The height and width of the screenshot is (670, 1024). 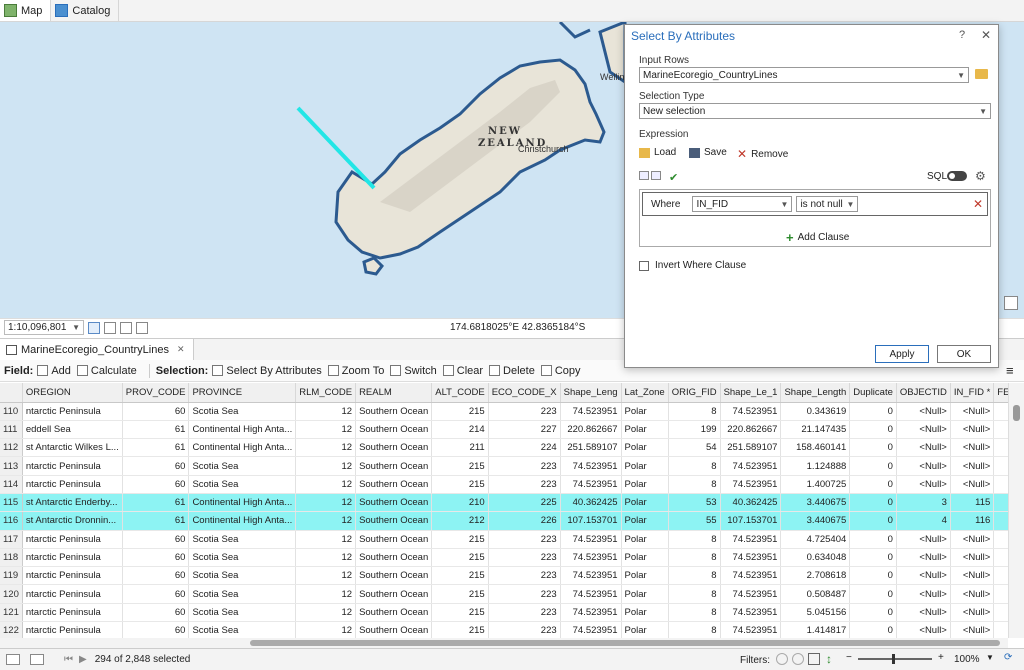 What do you see at coordinates (815, 111) in the screenshot?
I see `selection-type-dropdown: New selection ▼` at bounding box center [815, 111].